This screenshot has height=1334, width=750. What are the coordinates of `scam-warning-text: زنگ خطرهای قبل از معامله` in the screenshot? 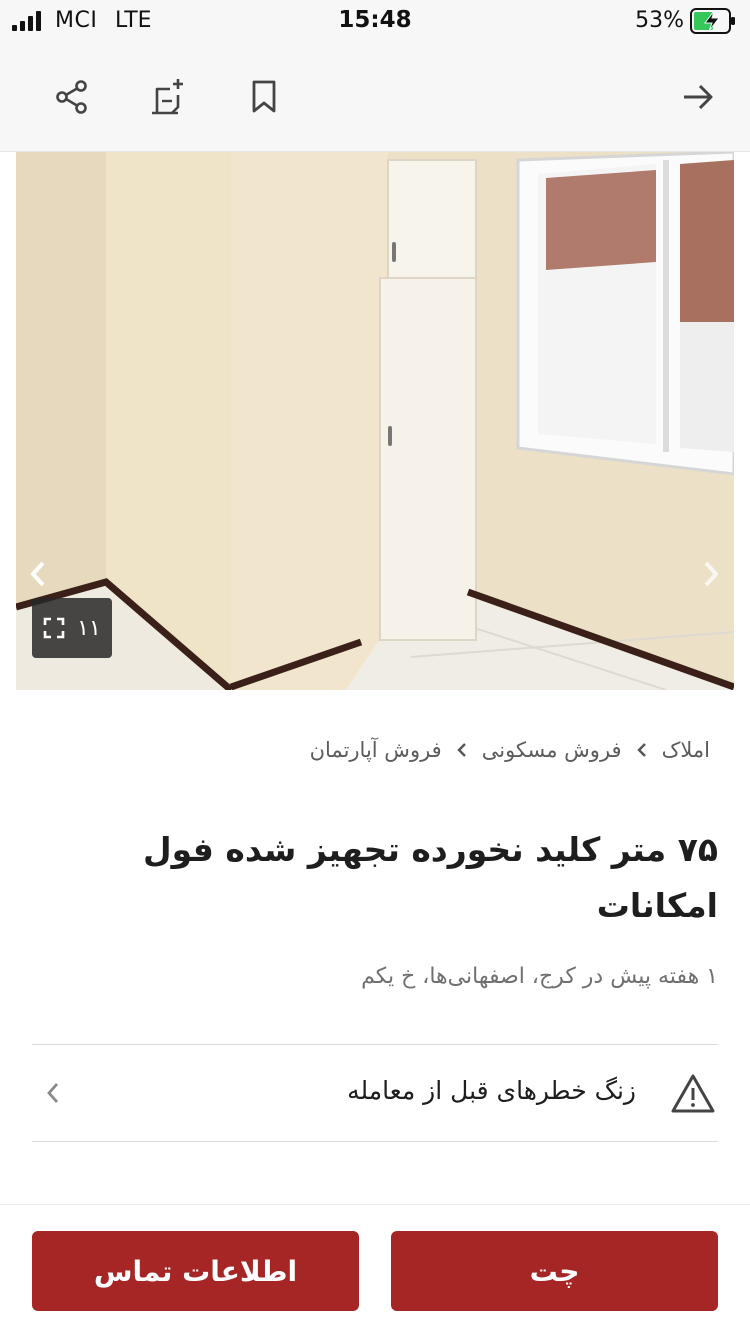 It's located at (491, 1090).